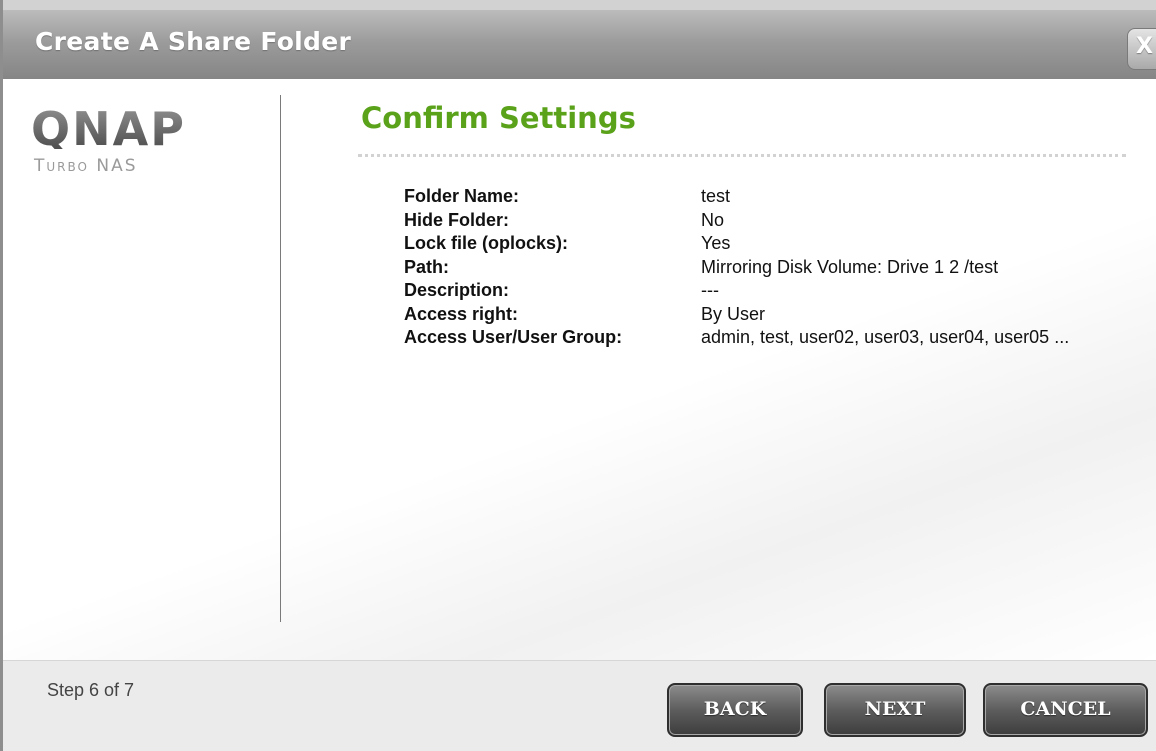 This screenshot has width=1156, height=751. I want to click on dialog-title: Create A Share Folder, so click(193, 41).